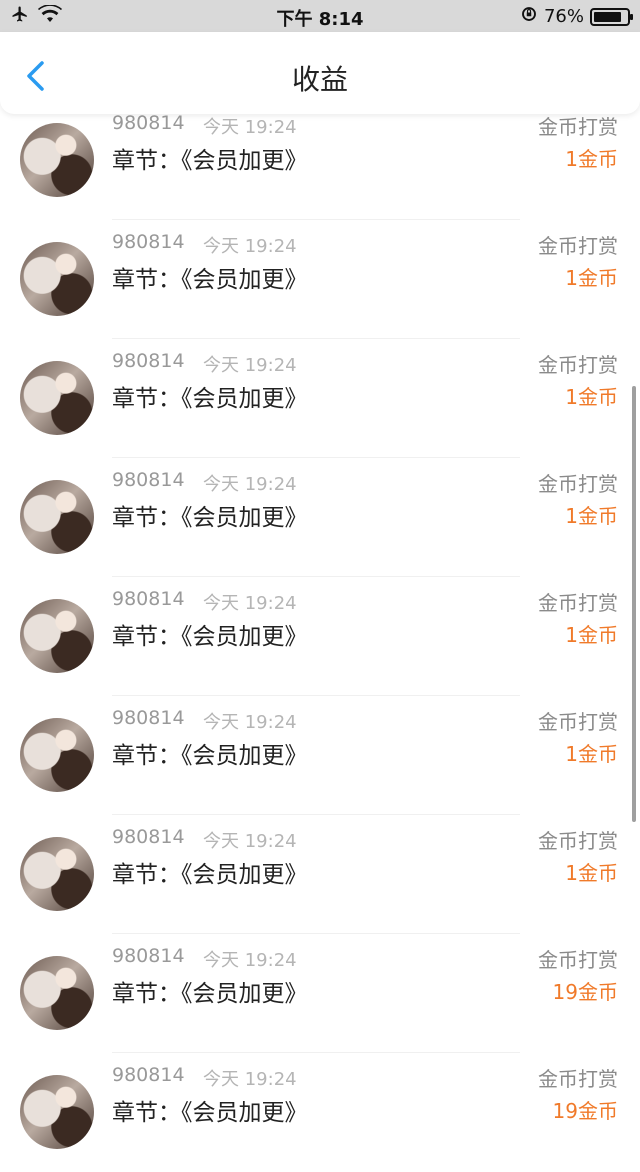 The height and width of the screenshot is (1172, 640). I want to click on nav-bar: 收益, so click(320, 73).